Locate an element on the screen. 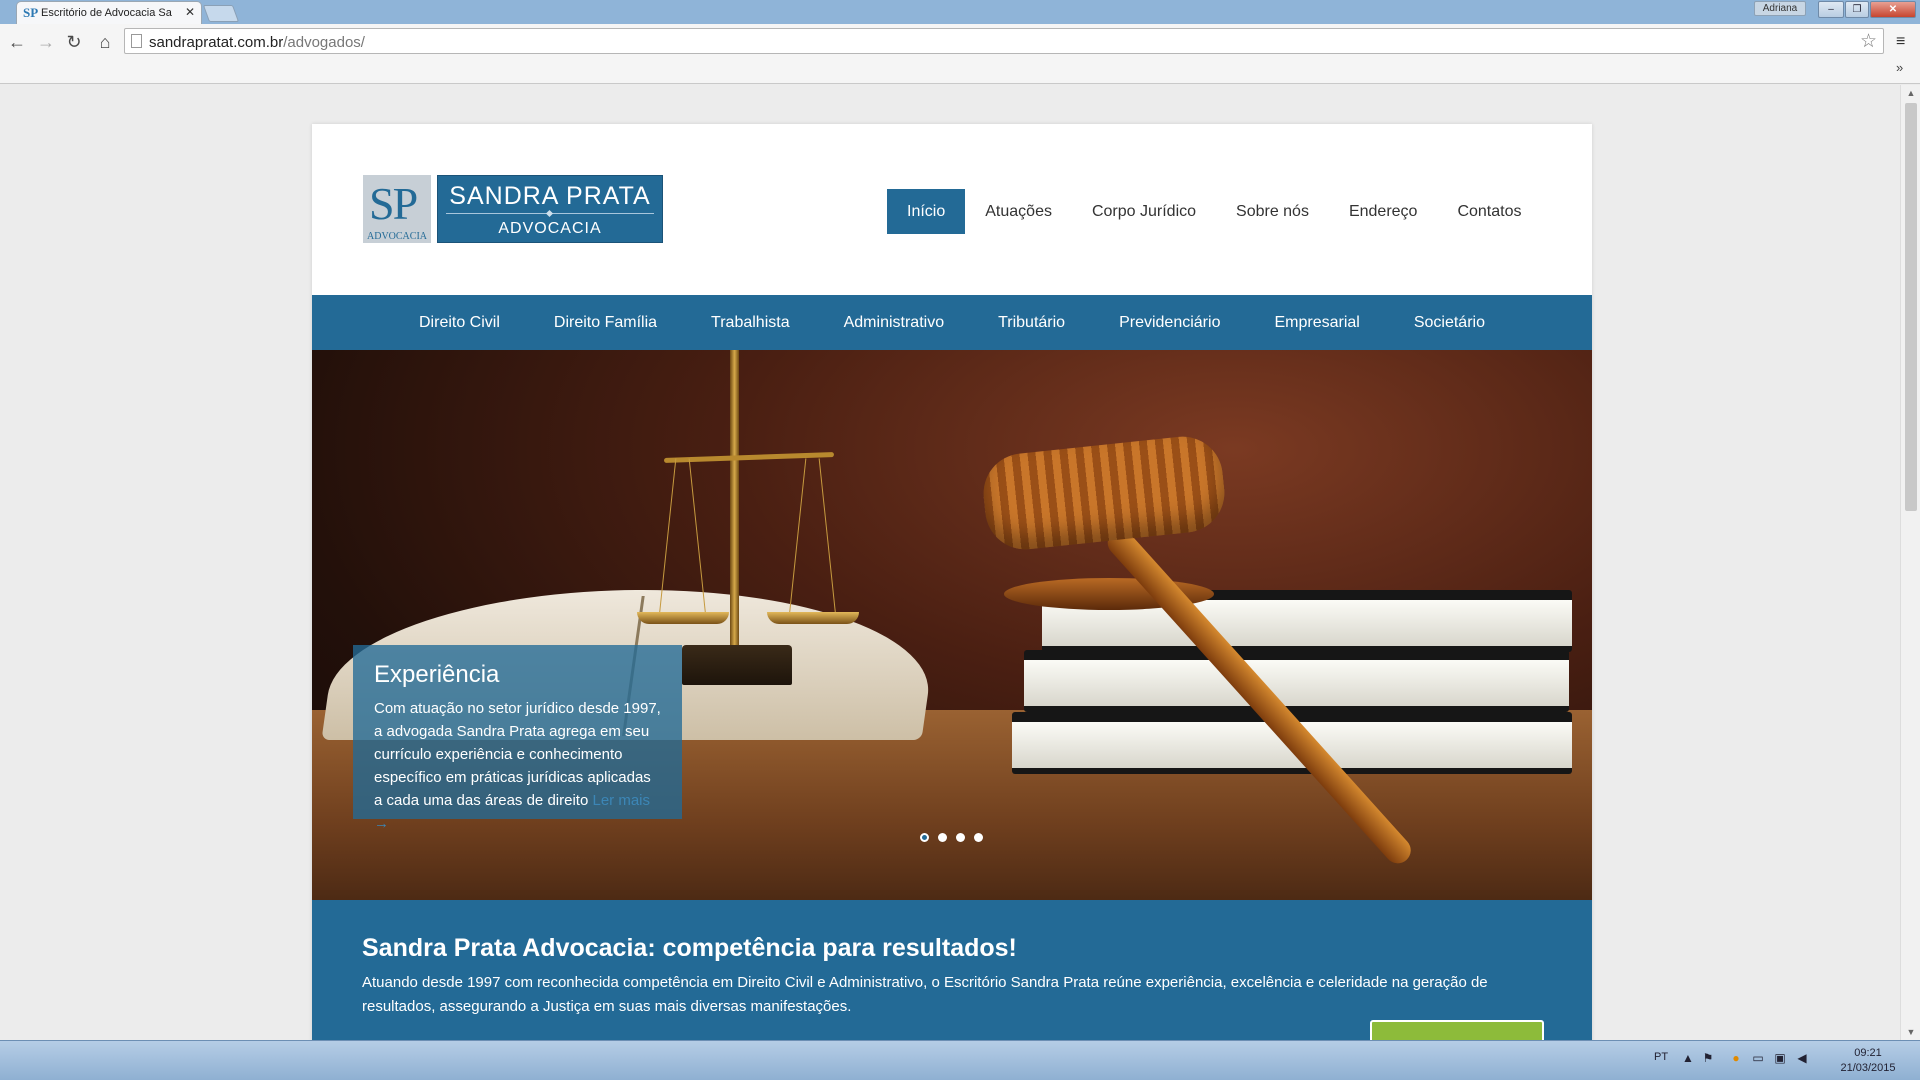  browser-tab: SP Escritório de Advocacia Sa ✕ is located at coordinates (109, 13).